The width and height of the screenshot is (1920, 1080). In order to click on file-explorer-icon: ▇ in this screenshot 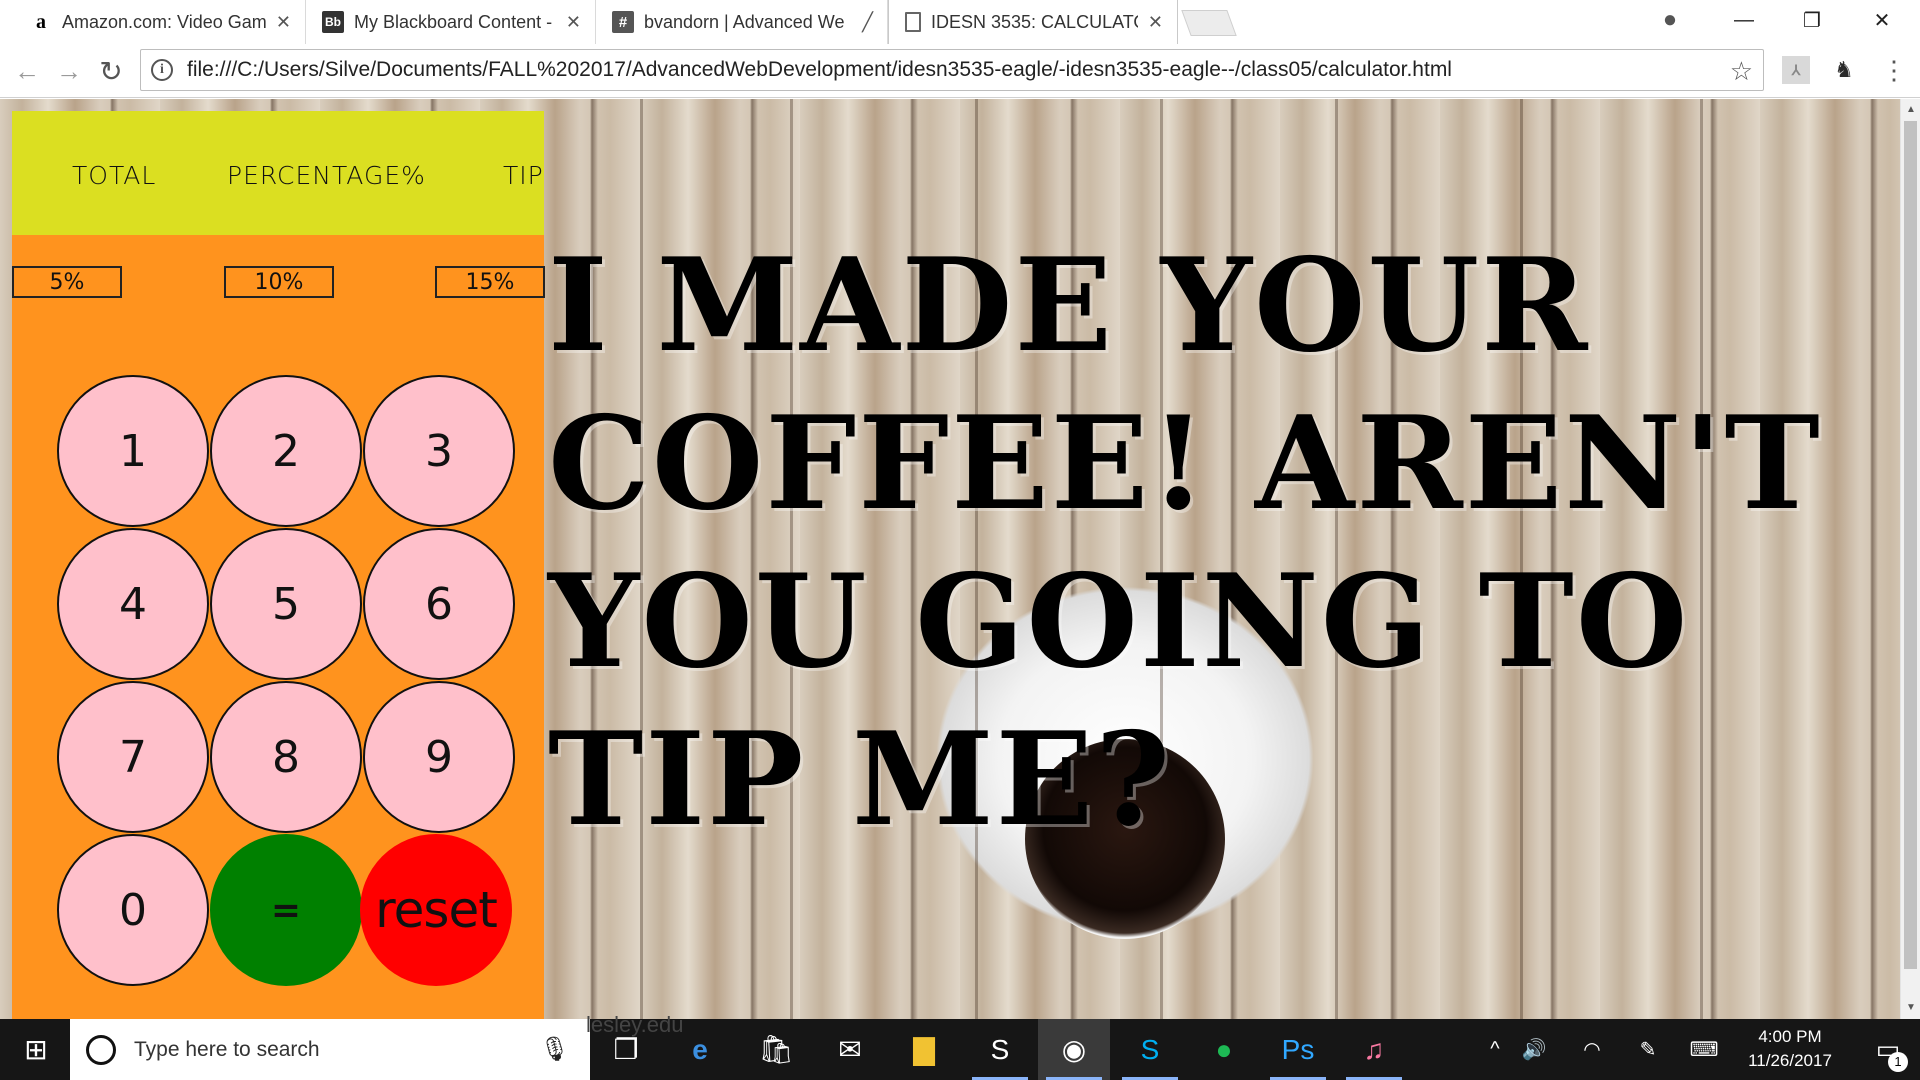, I will do `click(924, 1049)`.